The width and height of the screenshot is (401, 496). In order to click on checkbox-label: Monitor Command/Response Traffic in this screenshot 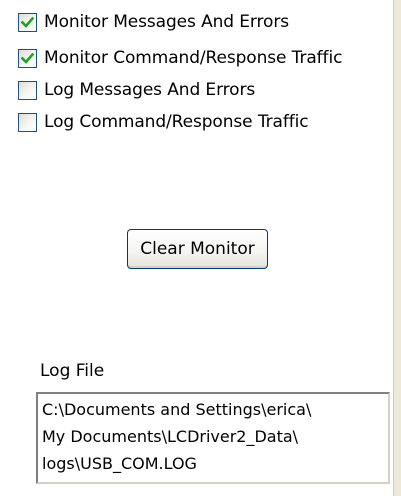, I will do `click(193, 58)`.